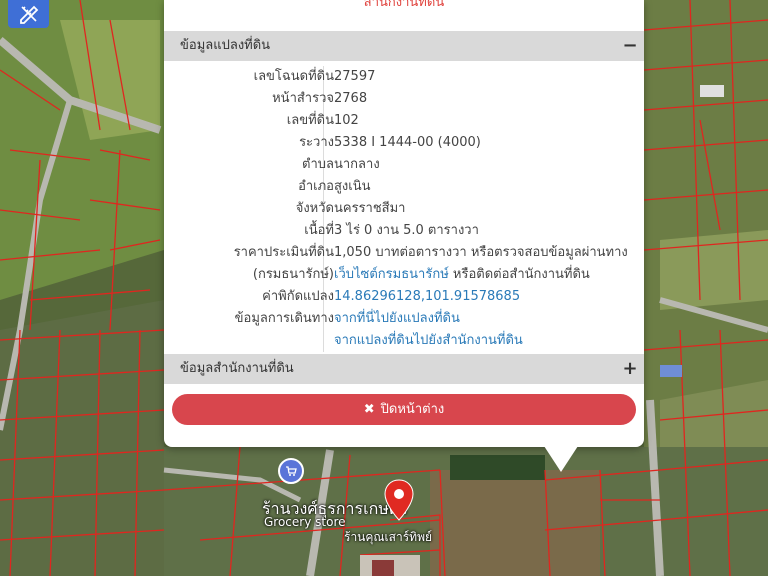 The width and height of the screenshot is (768, 576). What do you see at coordinates (316, 142) in the screenshot?
I see `row-key: ระวาง` at bounding box center [316, 142].